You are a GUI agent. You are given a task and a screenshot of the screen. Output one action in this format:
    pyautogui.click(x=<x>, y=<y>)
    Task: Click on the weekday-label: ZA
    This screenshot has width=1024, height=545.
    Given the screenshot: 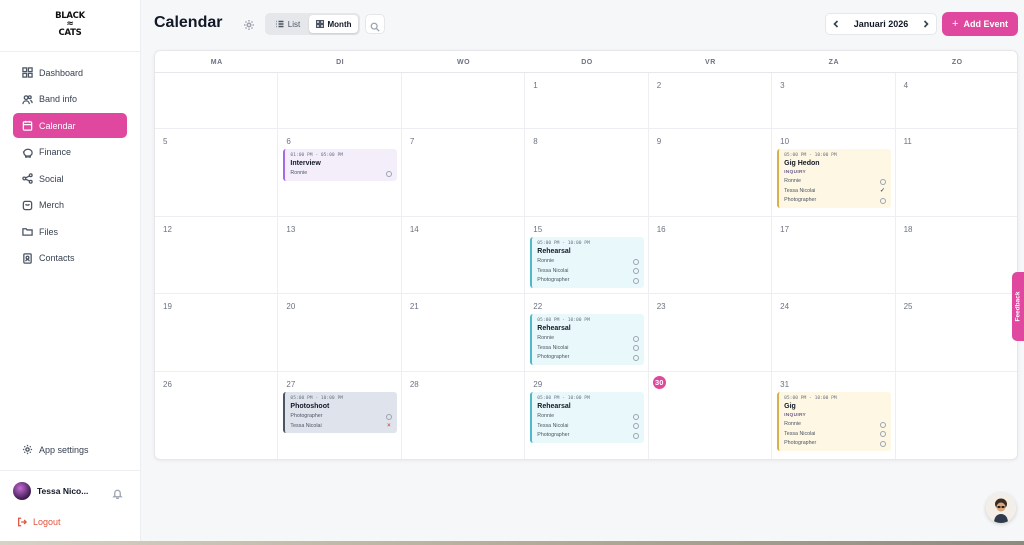 What is the action you would take?
    pyautogui.click(x=834, y=62)
    